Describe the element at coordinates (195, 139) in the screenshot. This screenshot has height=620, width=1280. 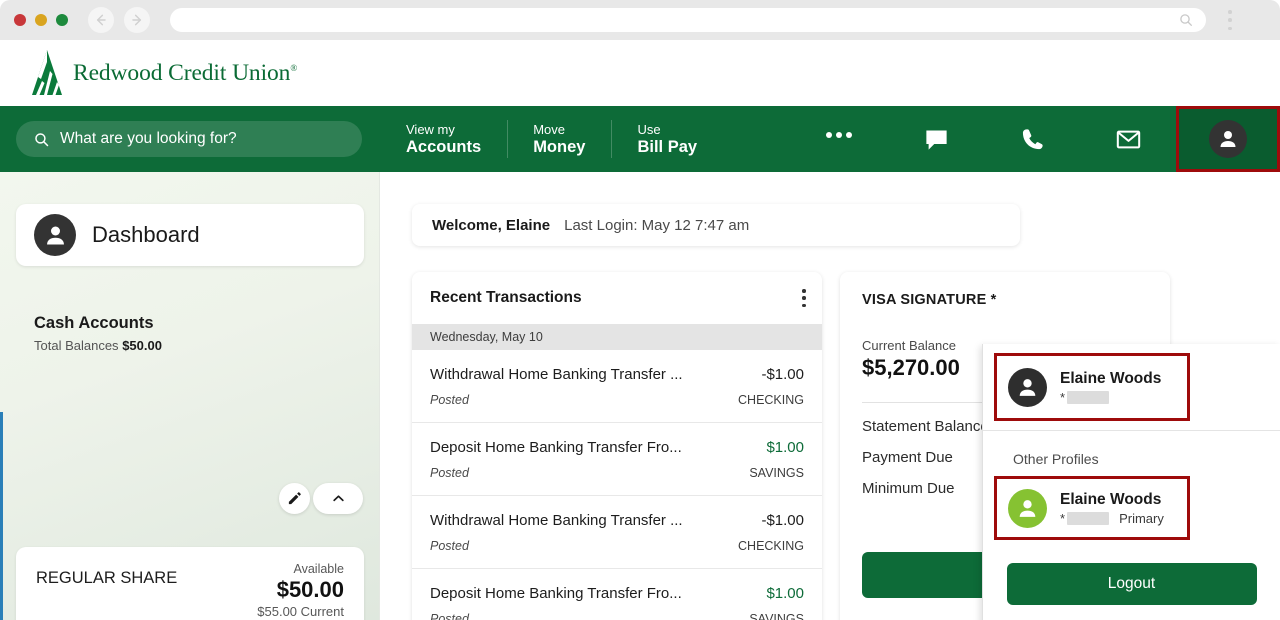
I see `search-input` at that location.